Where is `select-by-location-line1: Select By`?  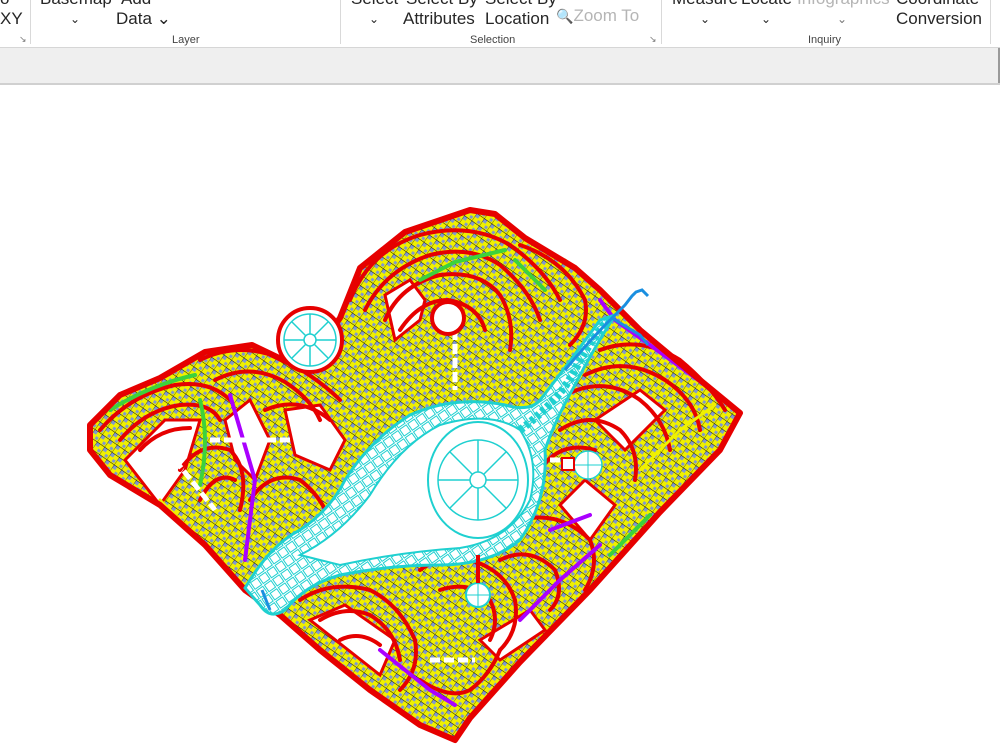
select-by-location-line1: Select By is located at coordinates (521, 4).